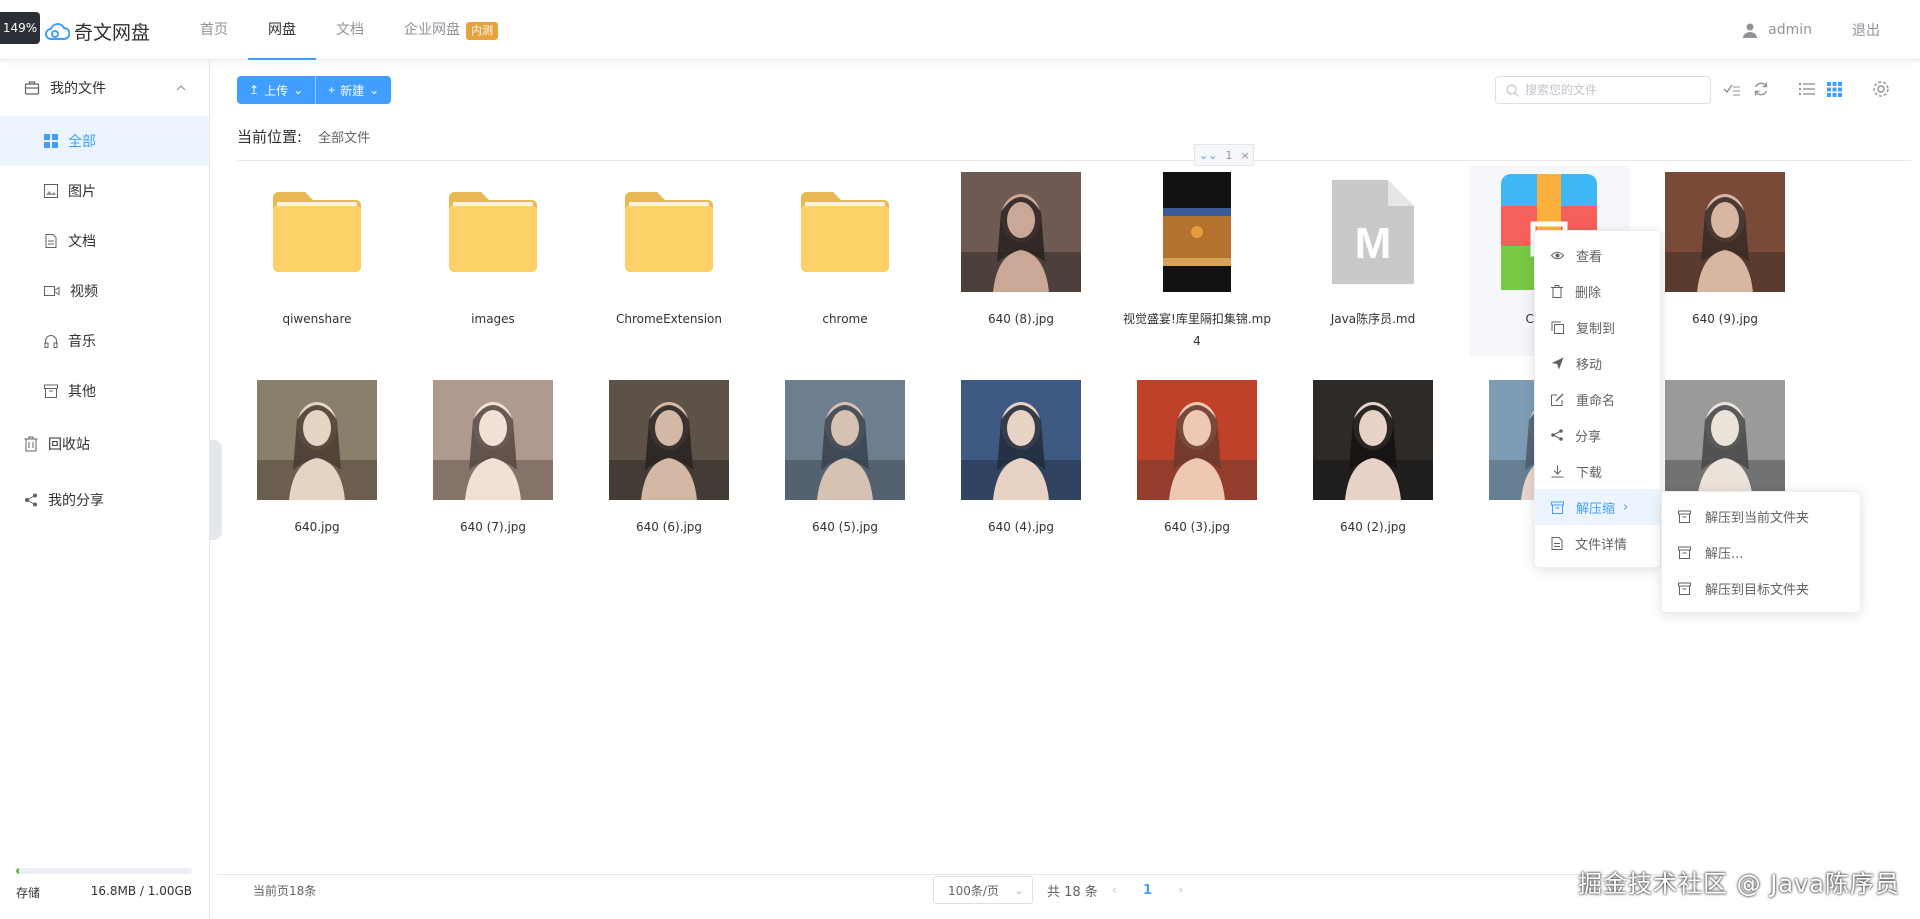  I want to click on upload-label: 上传, so click(276, 90).